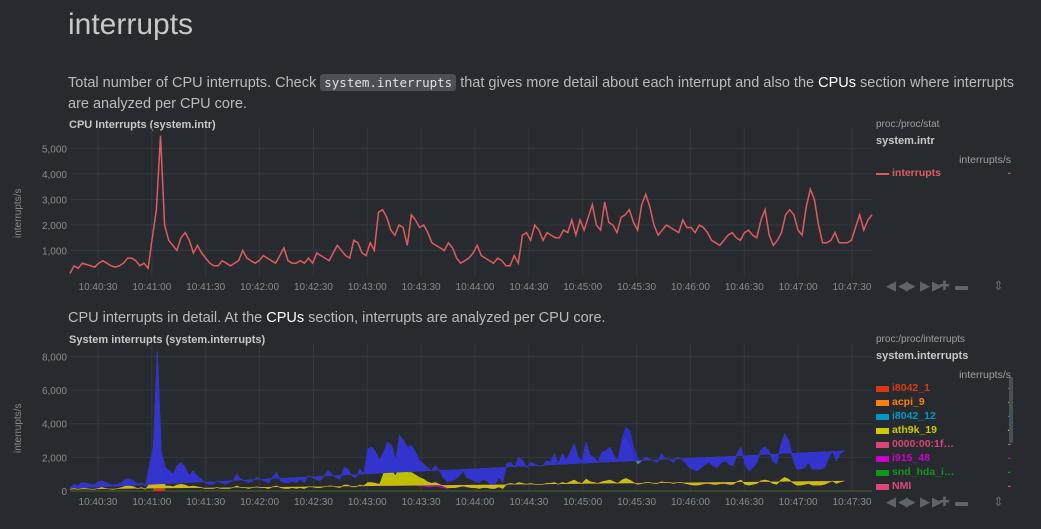  Describe the element at coordinates (943, 417) in the screenshot. I see `legend-item: i8042_12-` at that location.